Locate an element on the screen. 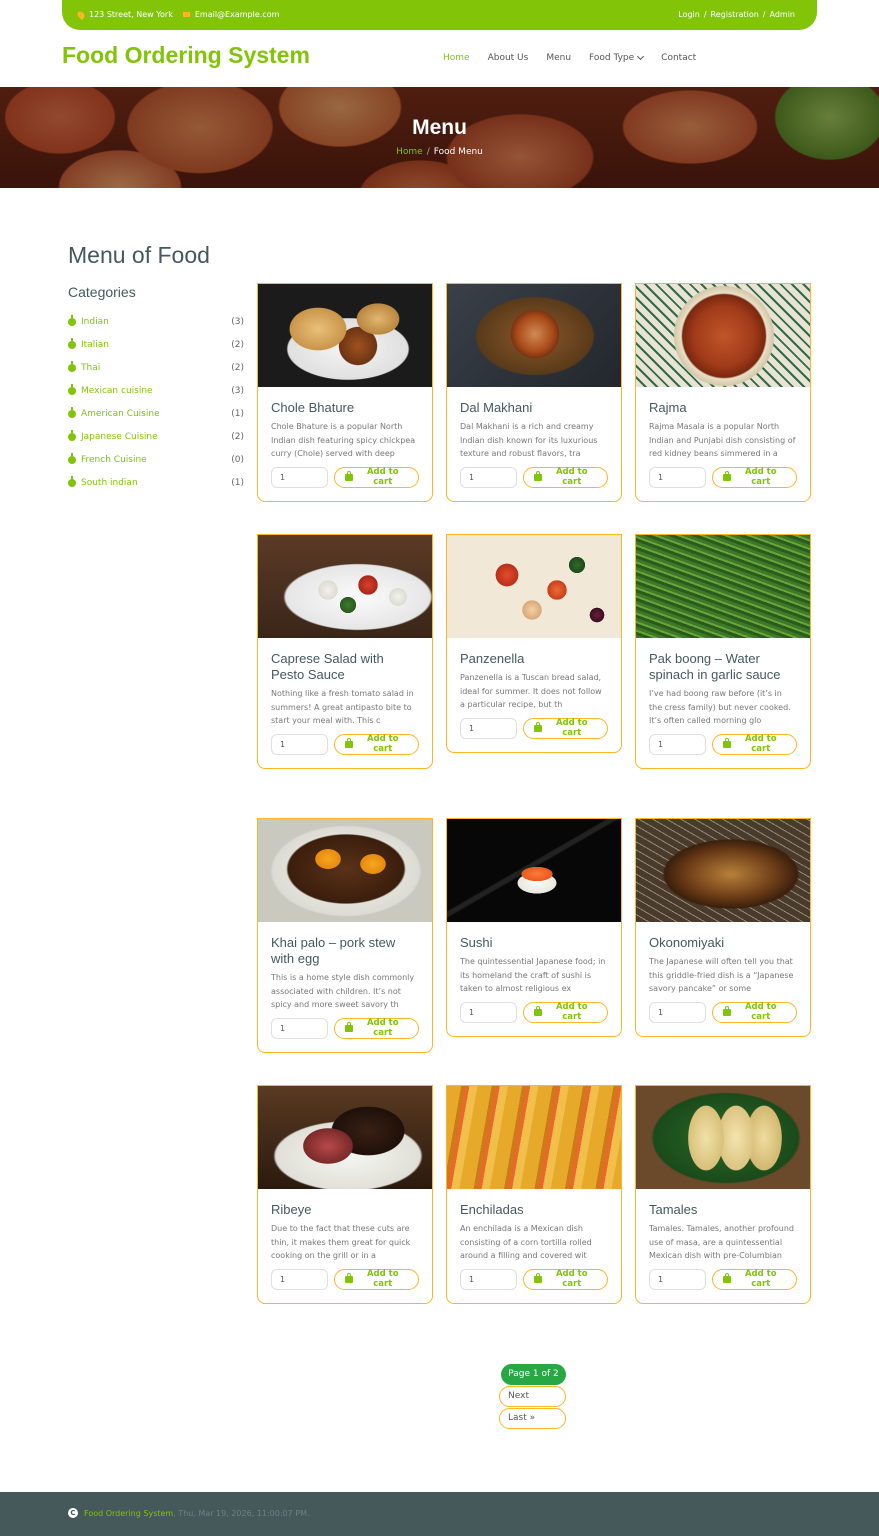  food-title: Ribeye is located at coordinates (345, 1203).